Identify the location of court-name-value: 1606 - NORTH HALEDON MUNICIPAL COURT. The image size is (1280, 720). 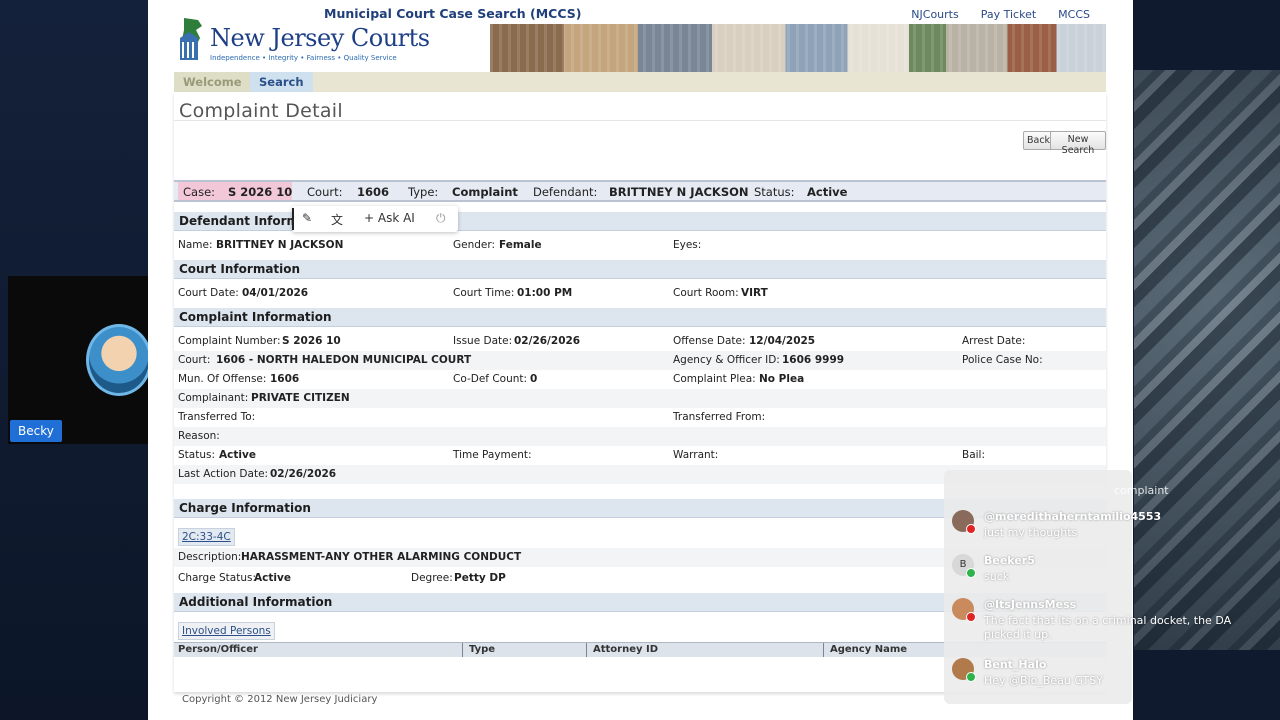
(344, 360).